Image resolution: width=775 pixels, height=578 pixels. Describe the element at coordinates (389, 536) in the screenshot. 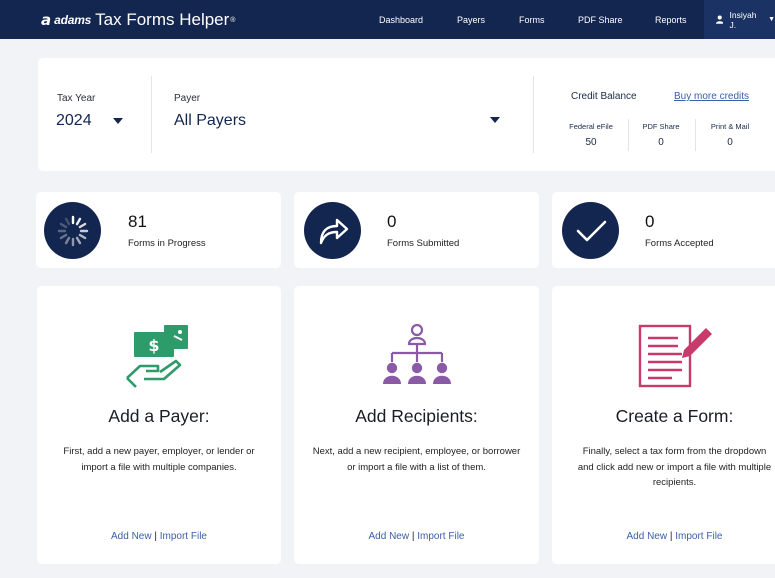

I see `add-new-recipient-link: Add New` at that location.